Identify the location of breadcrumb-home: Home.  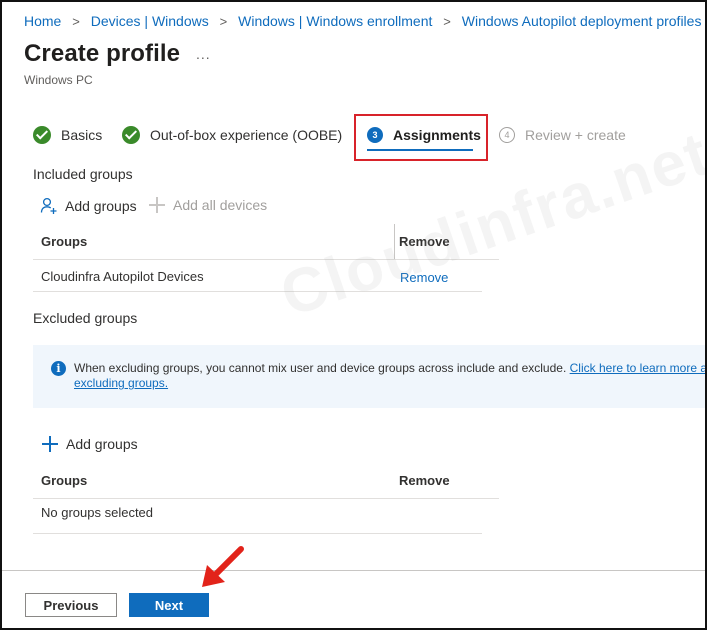
(42, 21).